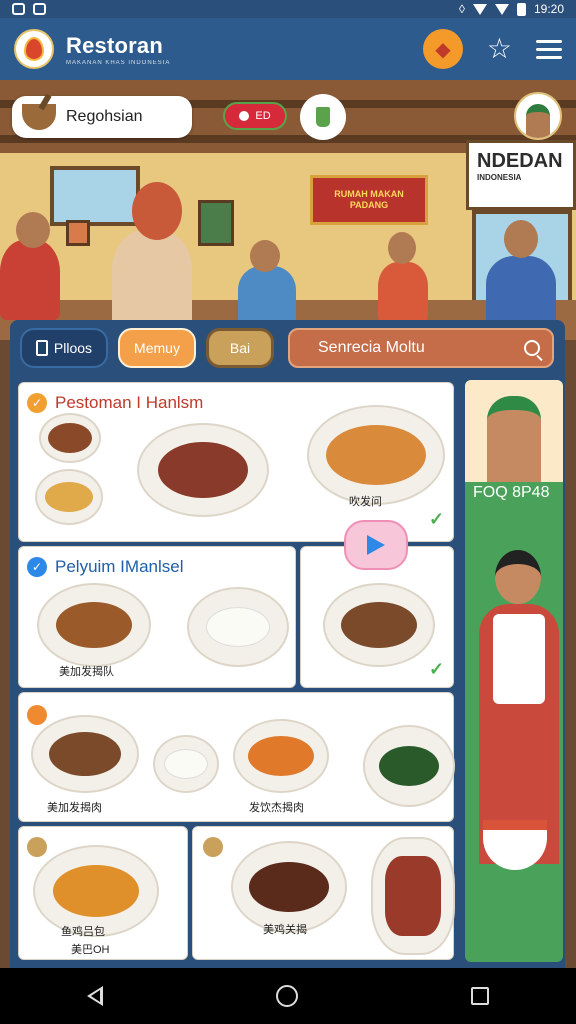 The width and height of the screenshot is (576, 1024). I want to click on user-avatar, so click(538, 116).